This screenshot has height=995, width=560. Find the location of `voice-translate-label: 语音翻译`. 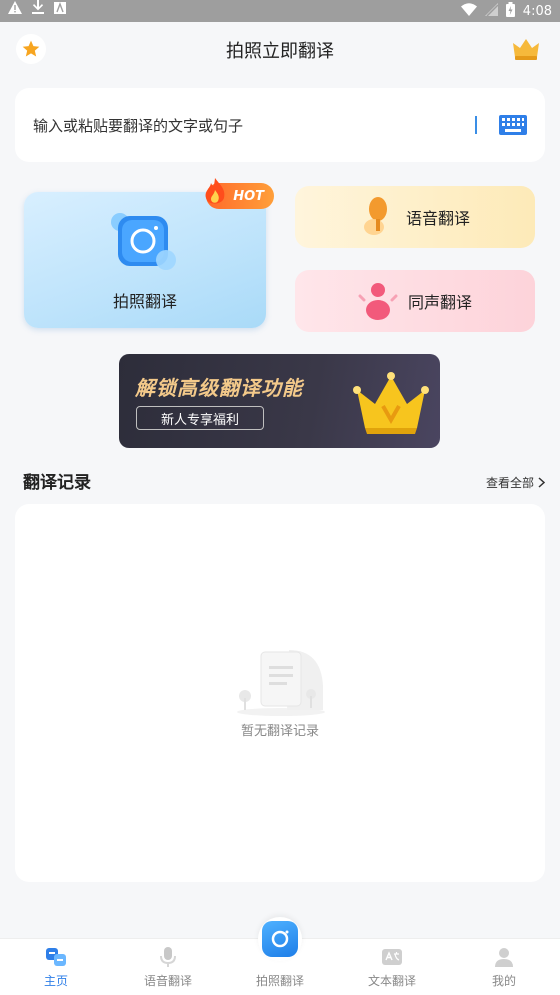

voice-translate-label: 语音翻译 is located at coordinates (437, 218).